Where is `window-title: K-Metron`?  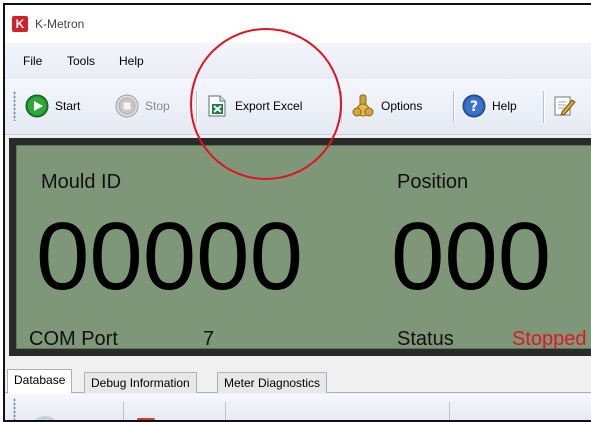
window-title: K-Metron is located at coordinates (60, 24).